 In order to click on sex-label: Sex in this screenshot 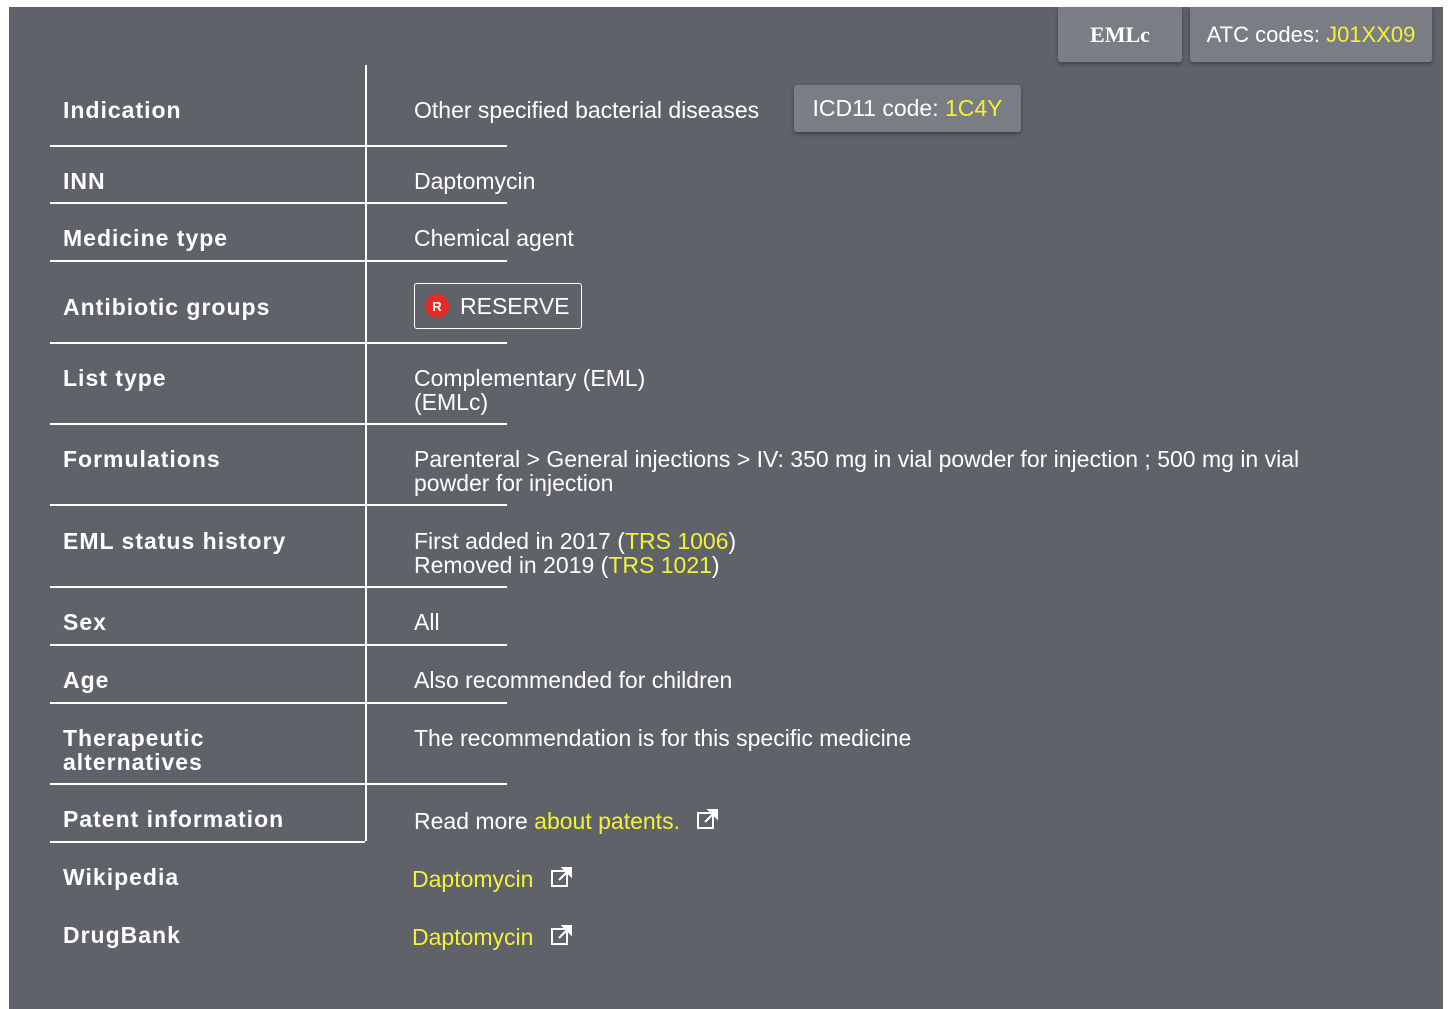, I will do `click(85, 622)`.